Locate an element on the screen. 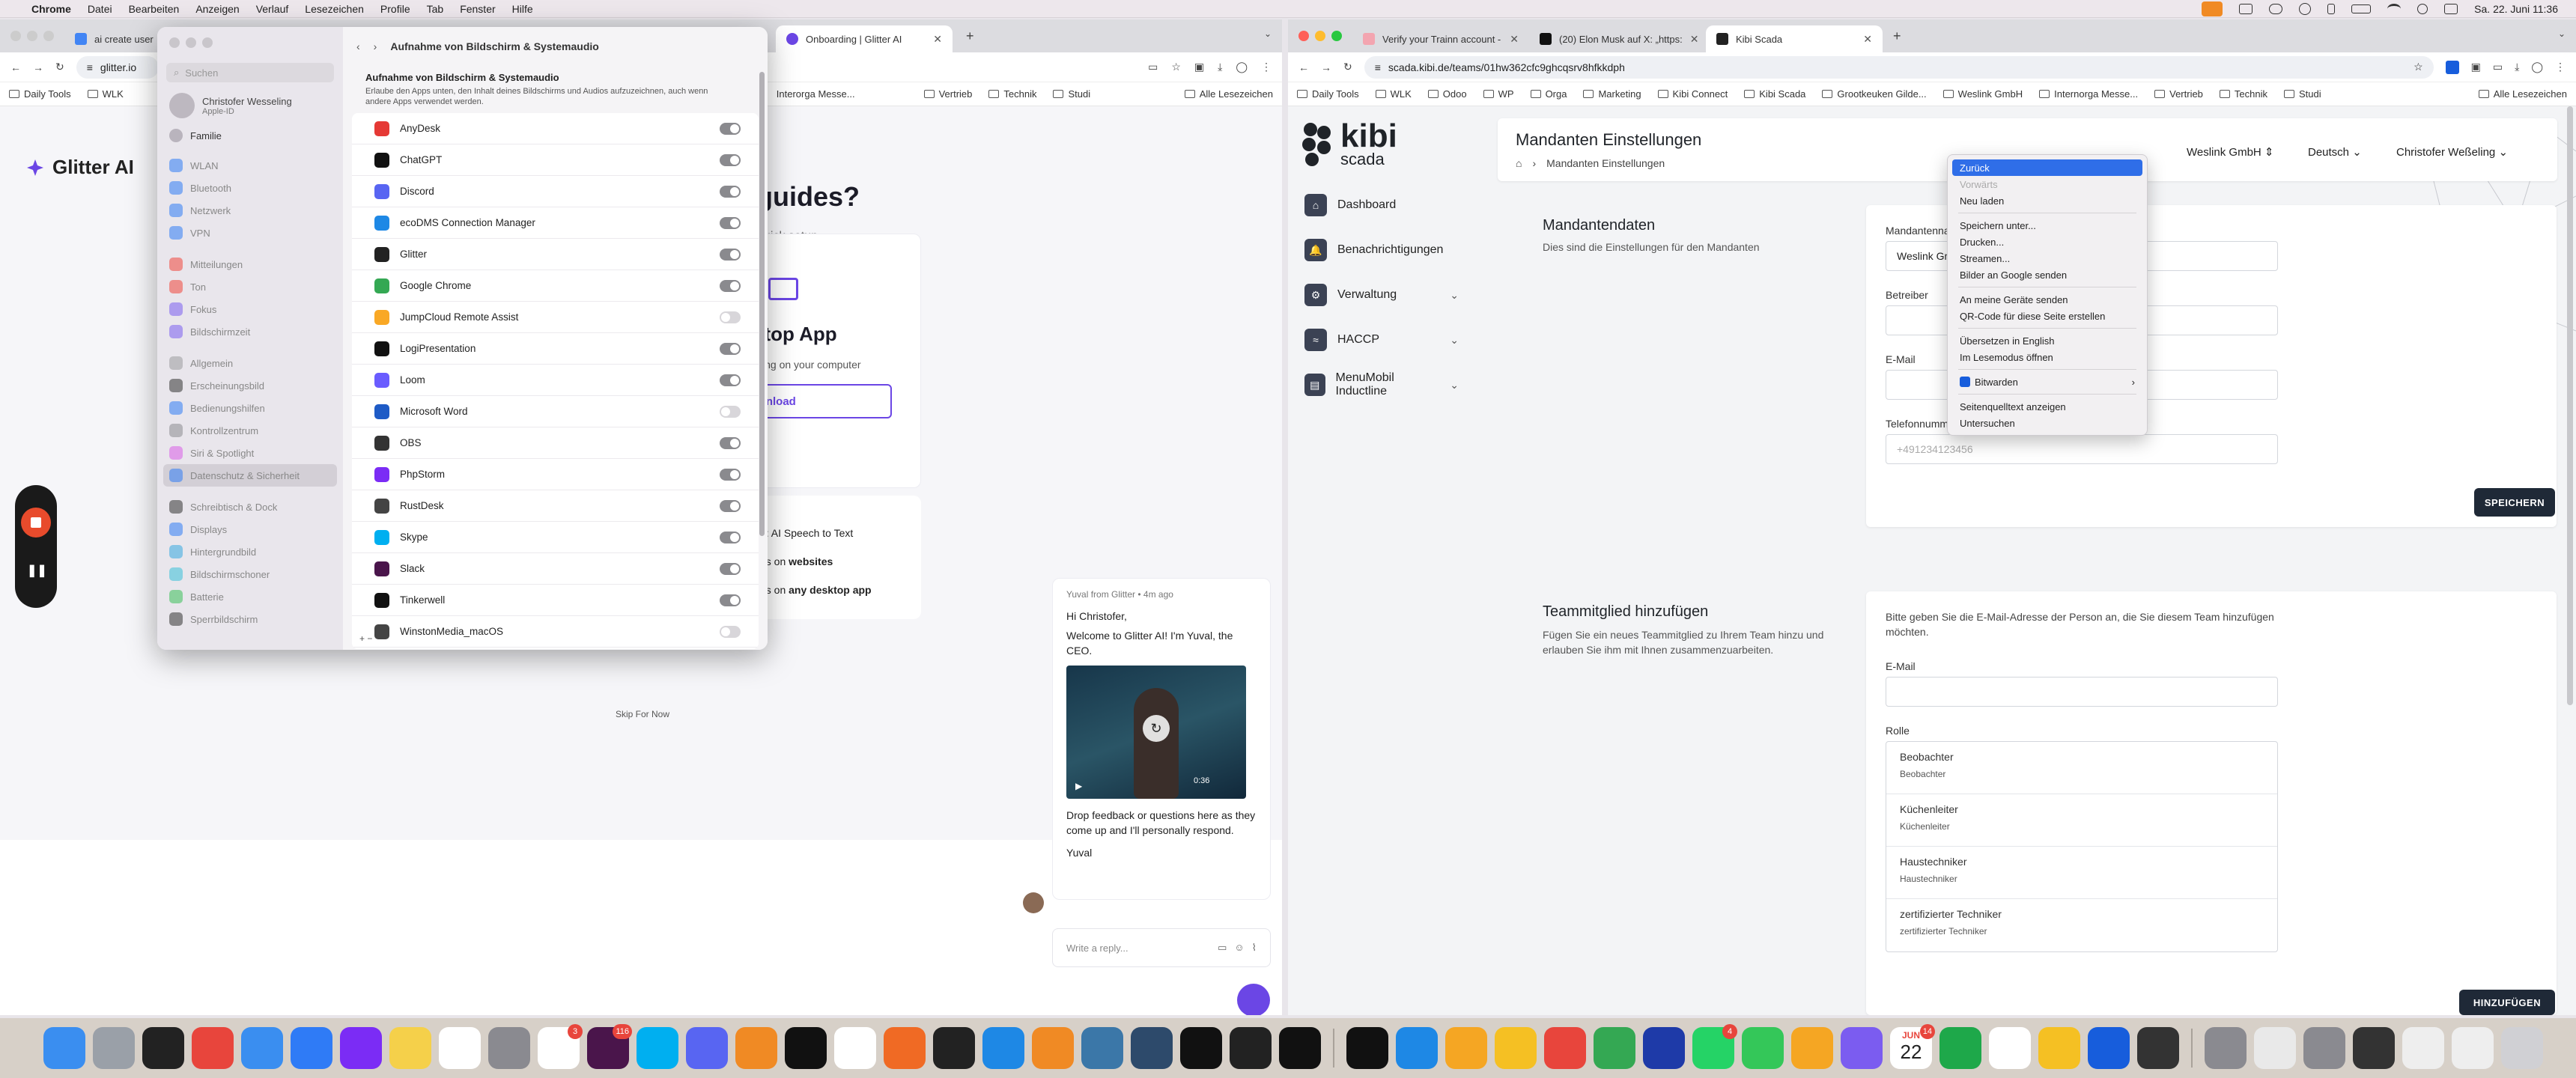  toggle-logipresentation is located at coordinates (730, 348).